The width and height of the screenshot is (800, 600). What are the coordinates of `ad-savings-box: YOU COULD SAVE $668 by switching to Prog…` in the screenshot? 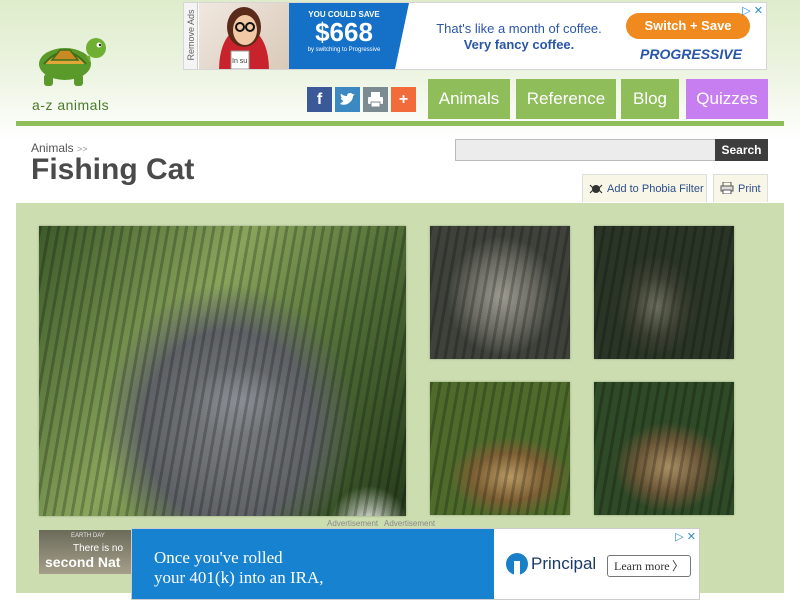 It's located at (349, 36).